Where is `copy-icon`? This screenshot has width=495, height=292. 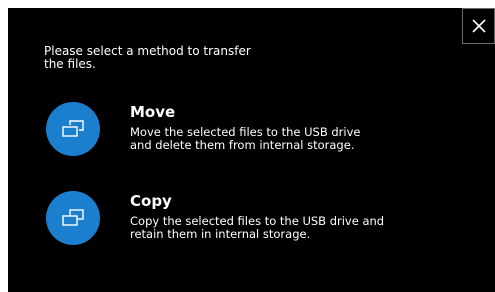
copy-icon is located at coordinates (73, 218).